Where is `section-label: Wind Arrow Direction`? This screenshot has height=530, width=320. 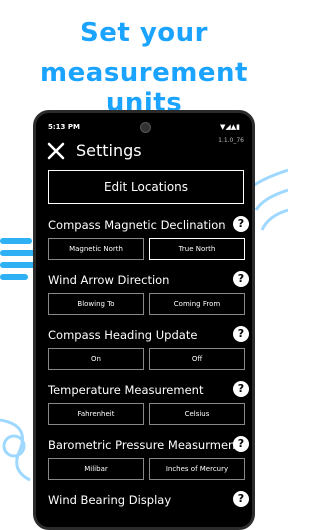
section-label: Wind Arrow Direction is located at coordinates (109, 280).